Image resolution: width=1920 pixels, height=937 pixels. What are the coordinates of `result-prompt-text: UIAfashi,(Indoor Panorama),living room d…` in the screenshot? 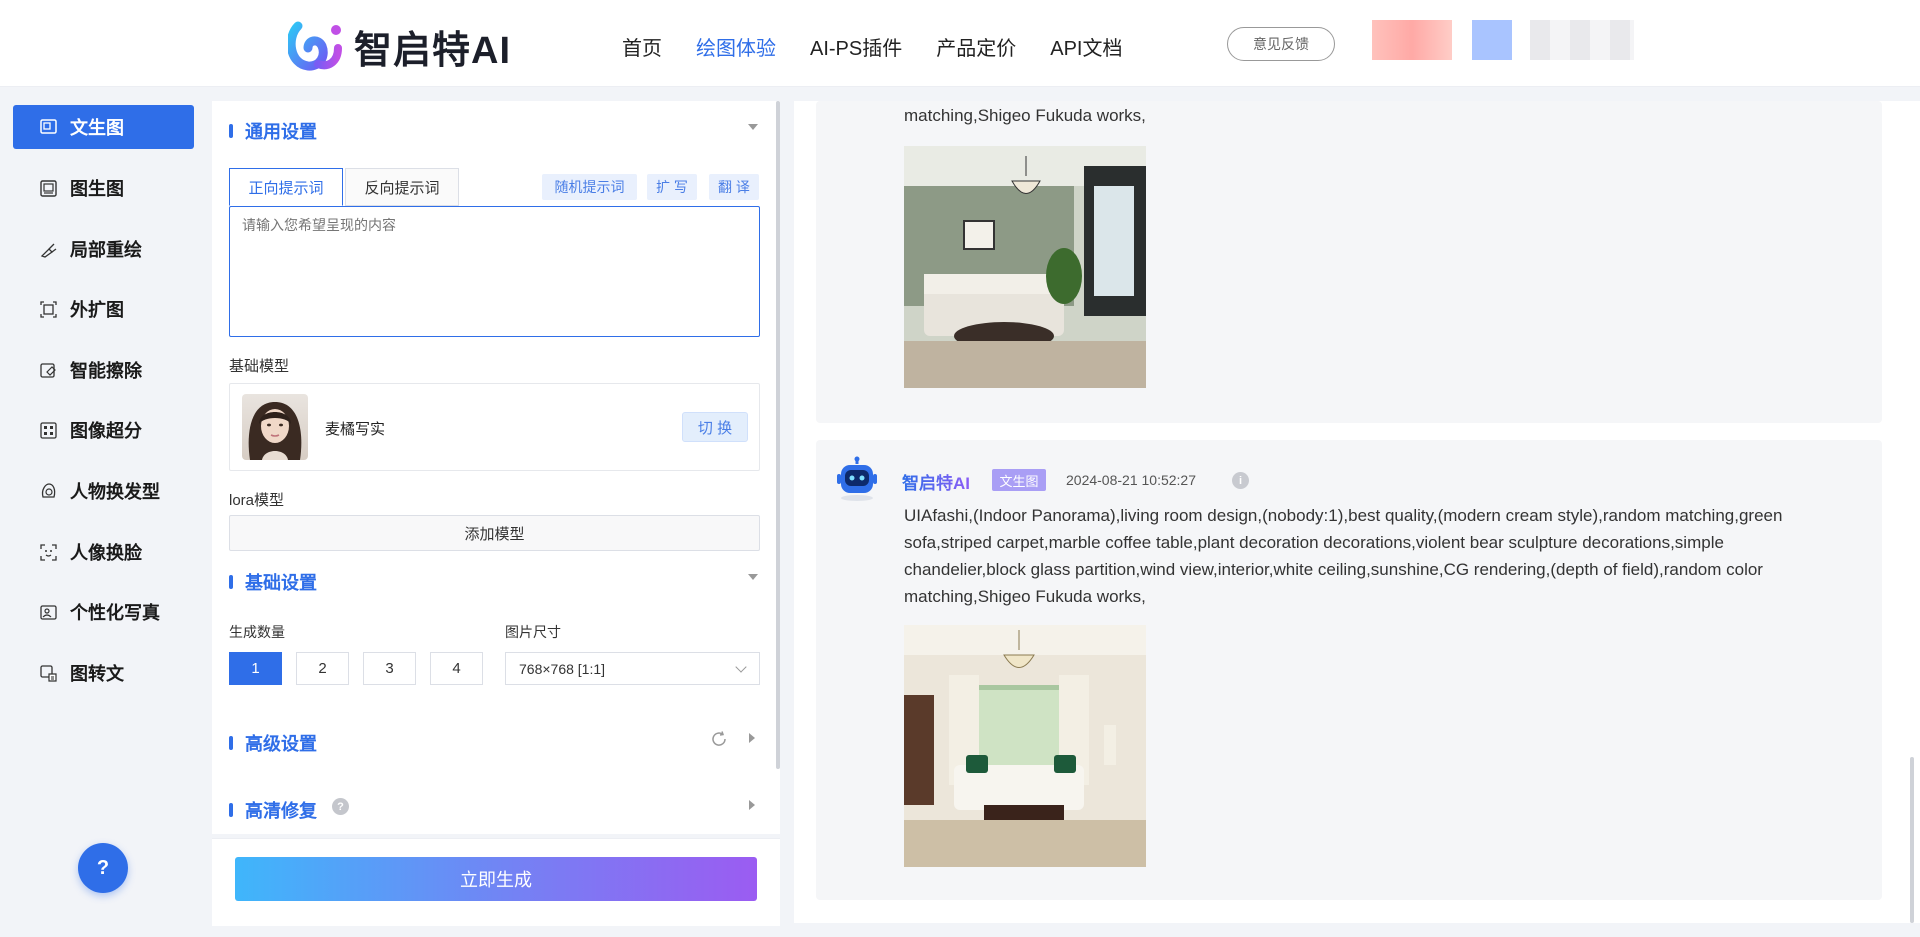 It's located at (1343, 556).